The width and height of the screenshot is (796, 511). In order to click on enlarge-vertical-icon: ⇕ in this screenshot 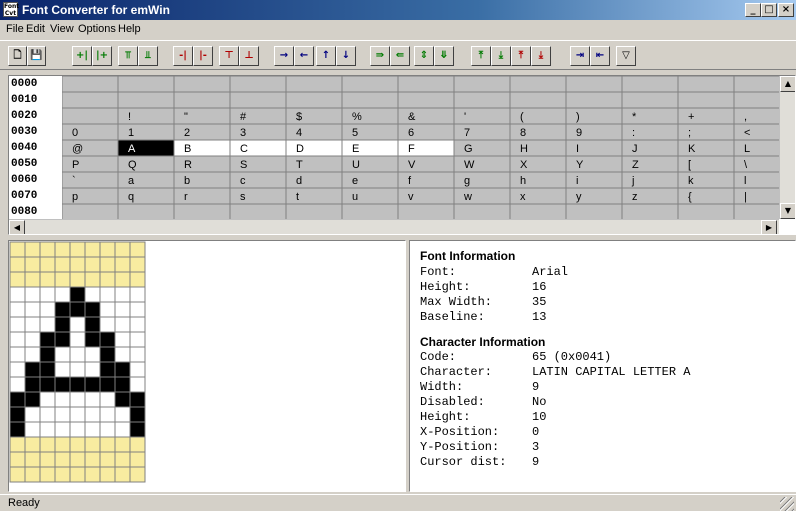, I will do `click(424, 56)`.